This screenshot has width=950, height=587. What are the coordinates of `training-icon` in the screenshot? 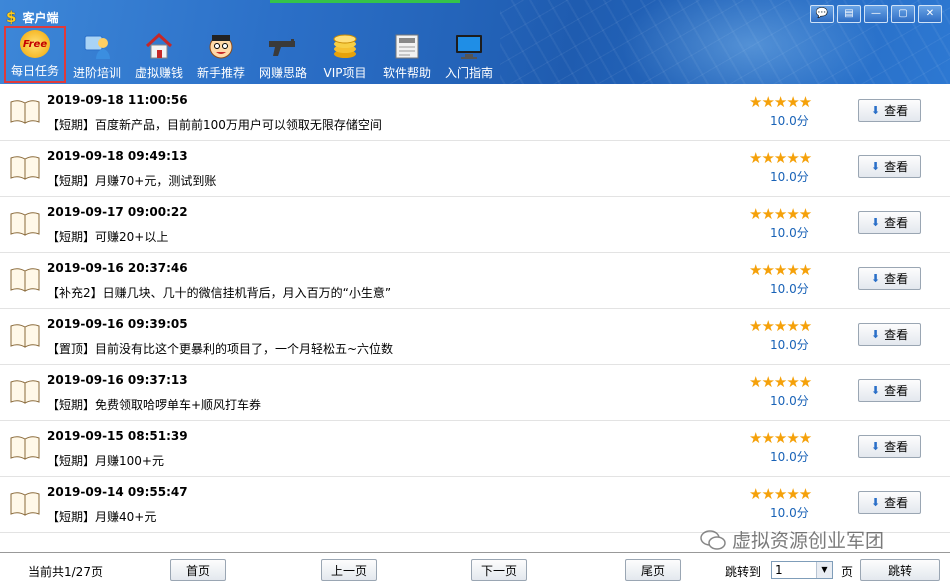 It's located at (97, 46).